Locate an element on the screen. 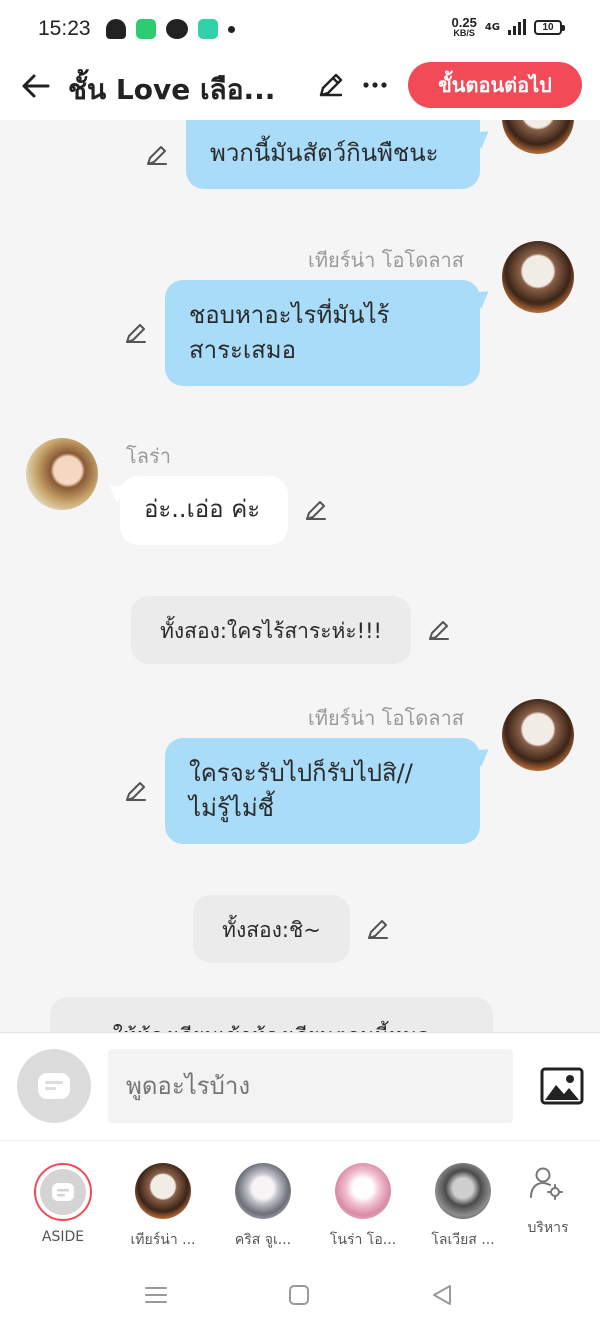 This screenshot has height=1333, width=600. message-text-line: สาระเสมอ is located at coordinates (242, 350).